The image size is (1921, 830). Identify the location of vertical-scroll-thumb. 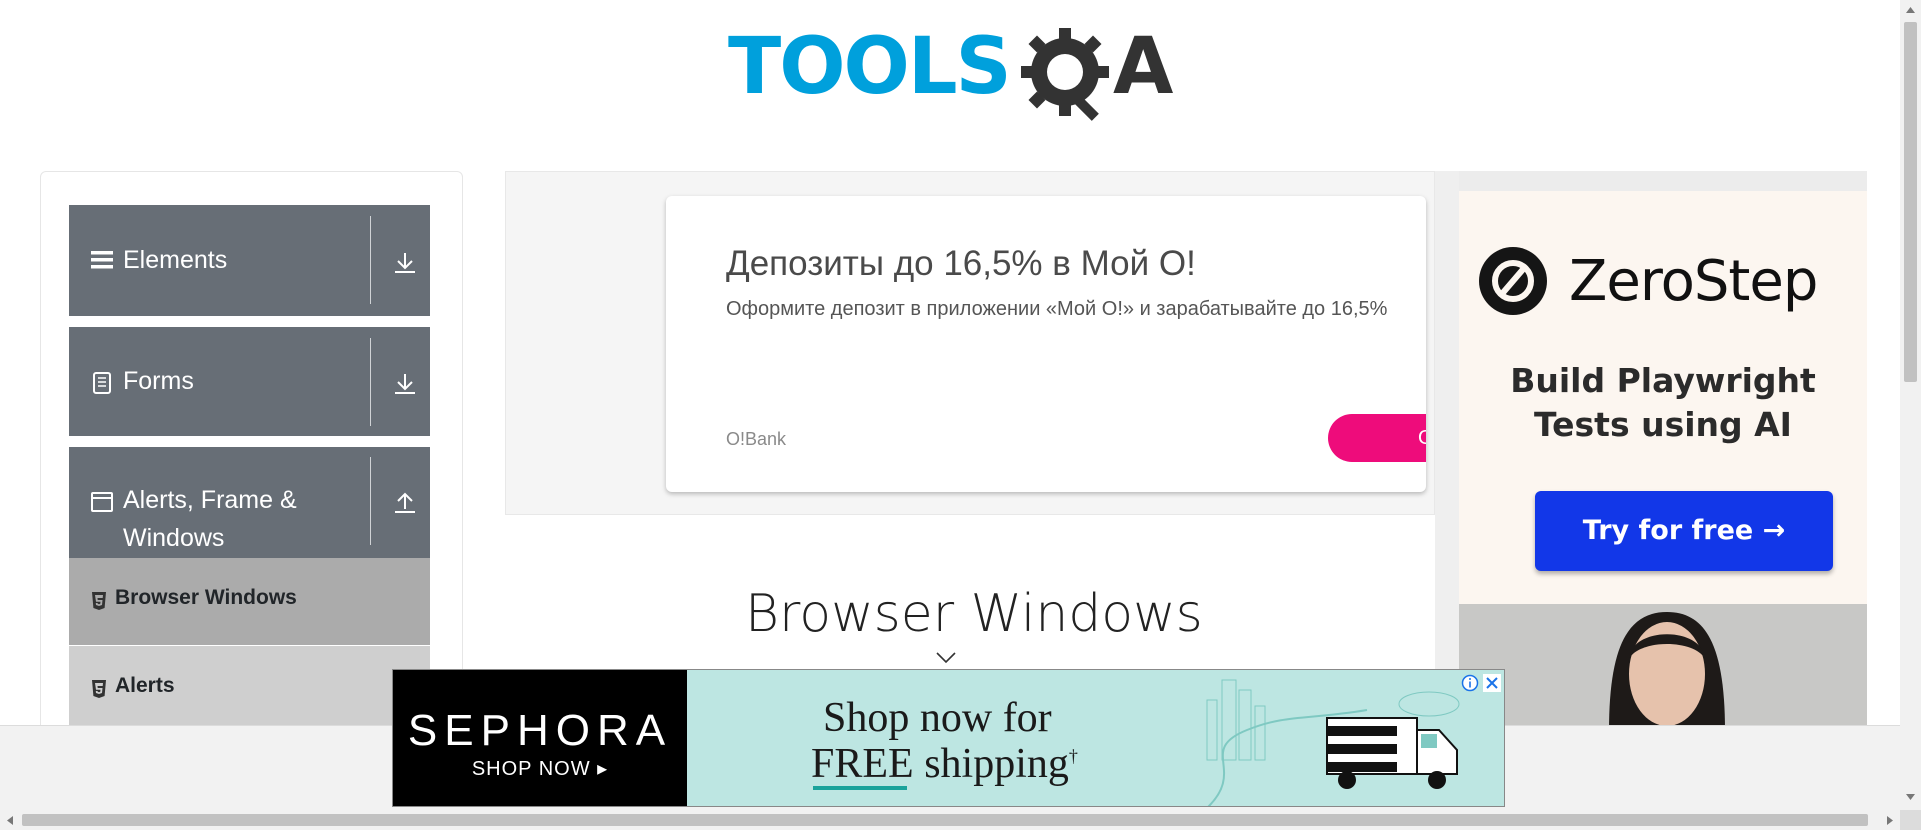
(1910, 202).